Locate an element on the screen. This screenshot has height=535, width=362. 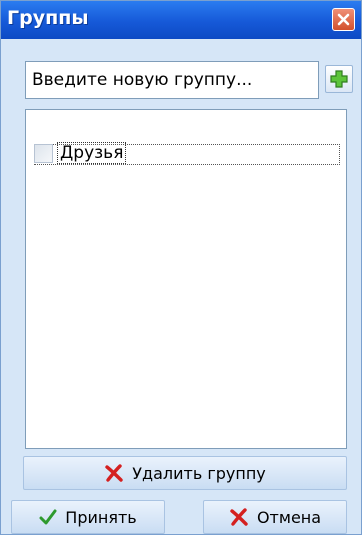
delete-group-label: Удалить группу is located at coordinates (199, 473).